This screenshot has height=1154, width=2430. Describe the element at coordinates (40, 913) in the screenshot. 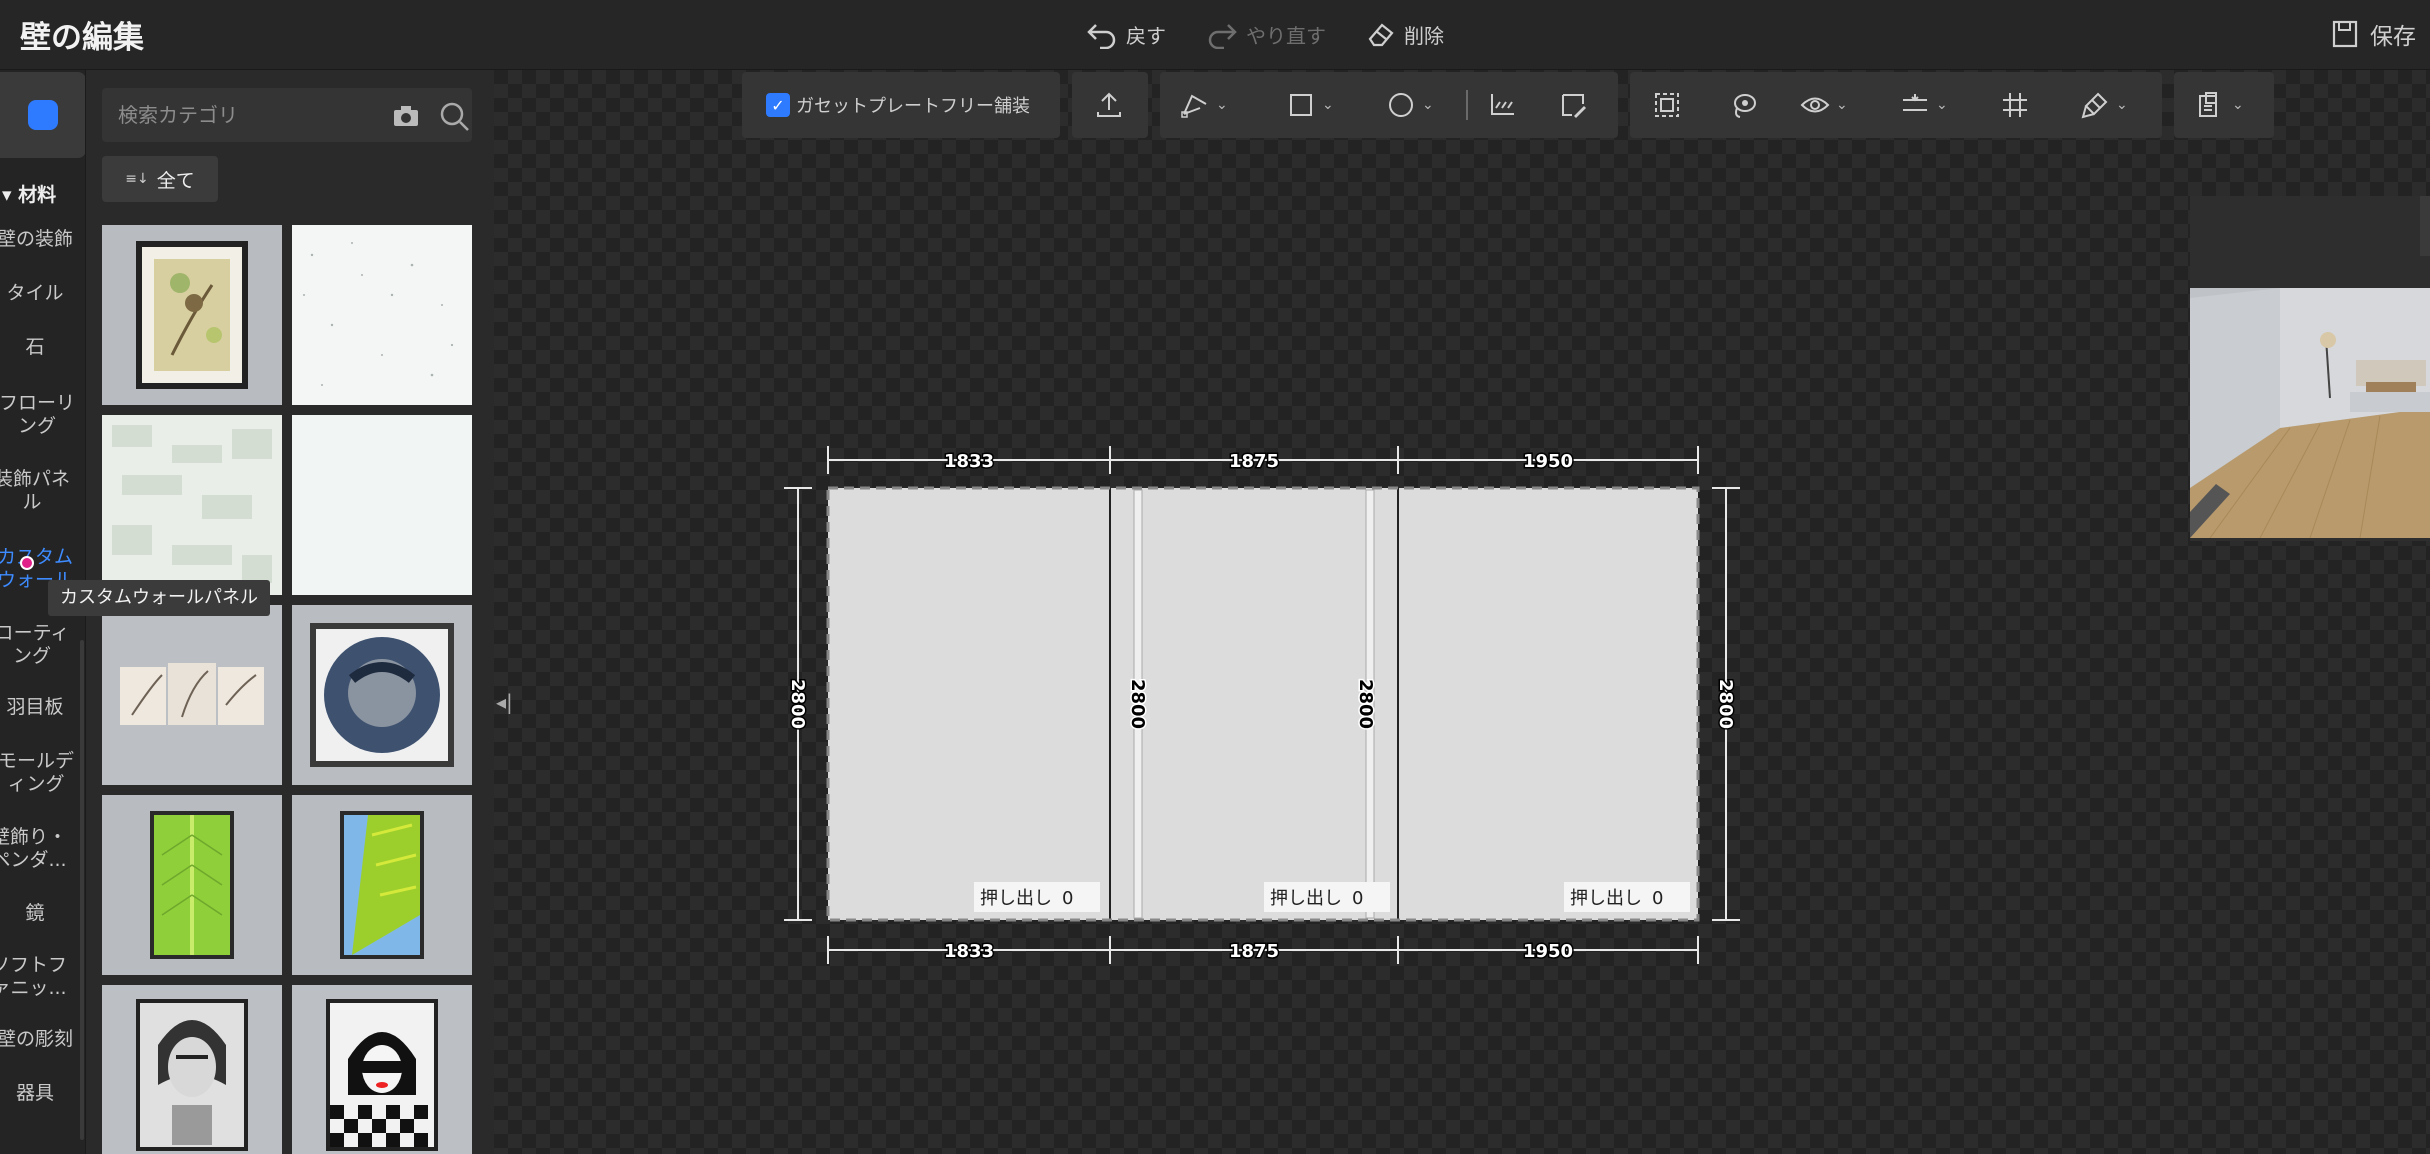

I see `rail-item-mirror: 鏡` at that location.